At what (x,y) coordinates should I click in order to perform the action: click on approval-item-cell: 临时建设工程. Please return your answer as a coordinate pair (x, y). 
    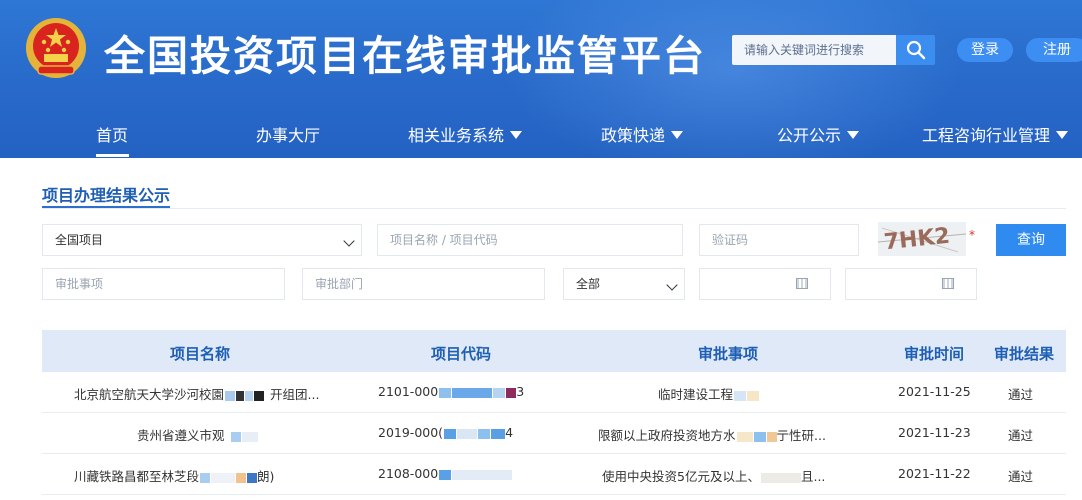
    Looking at the image, I should click on (709, 393).